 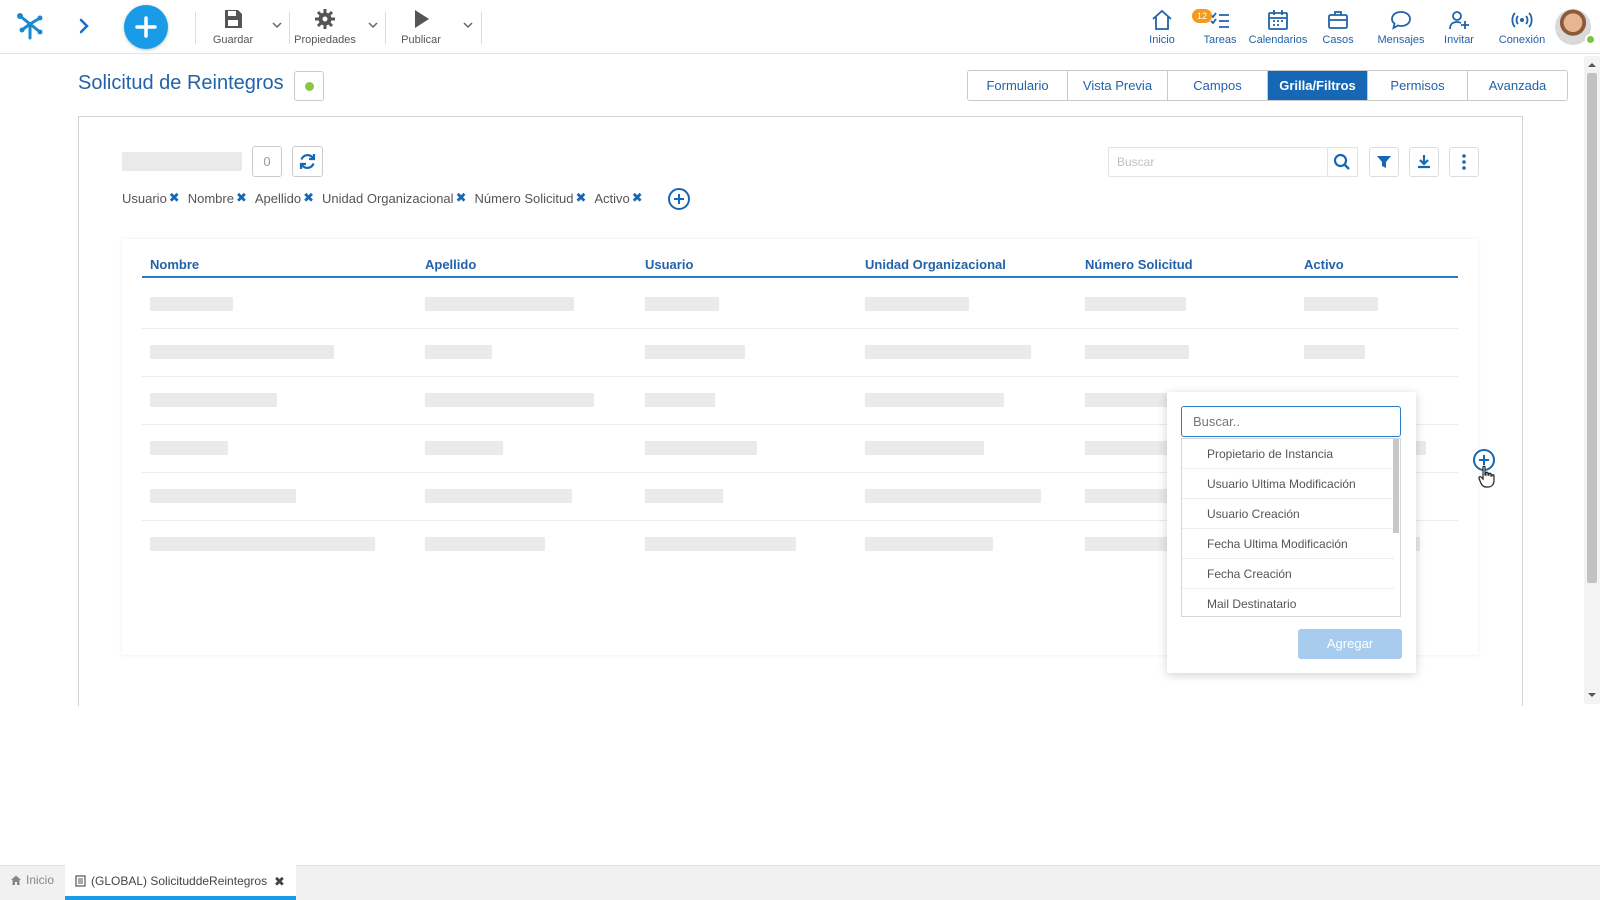 I want to click on list-item: Fecha Creación, so click(x=1288, y=574).